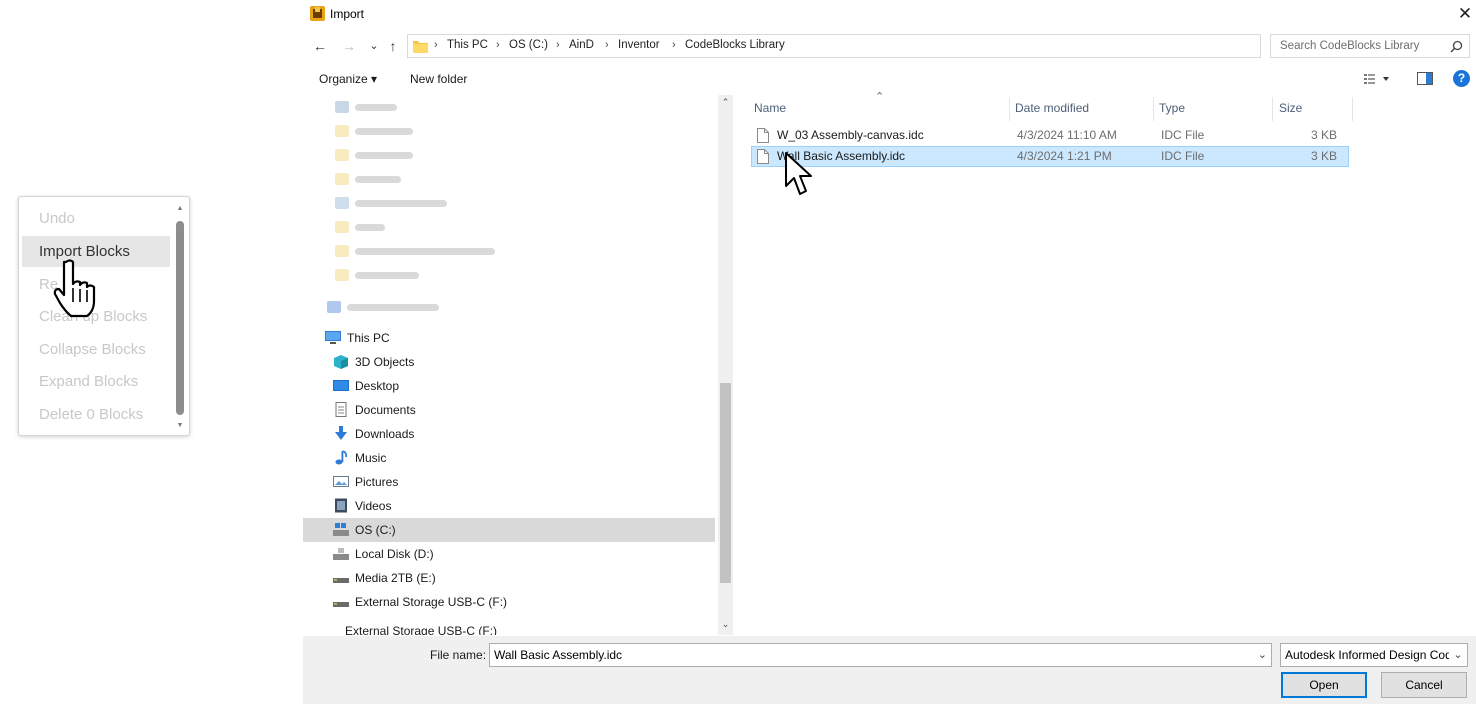  I want to click on file-name-label: File name:, so click(458, 655).